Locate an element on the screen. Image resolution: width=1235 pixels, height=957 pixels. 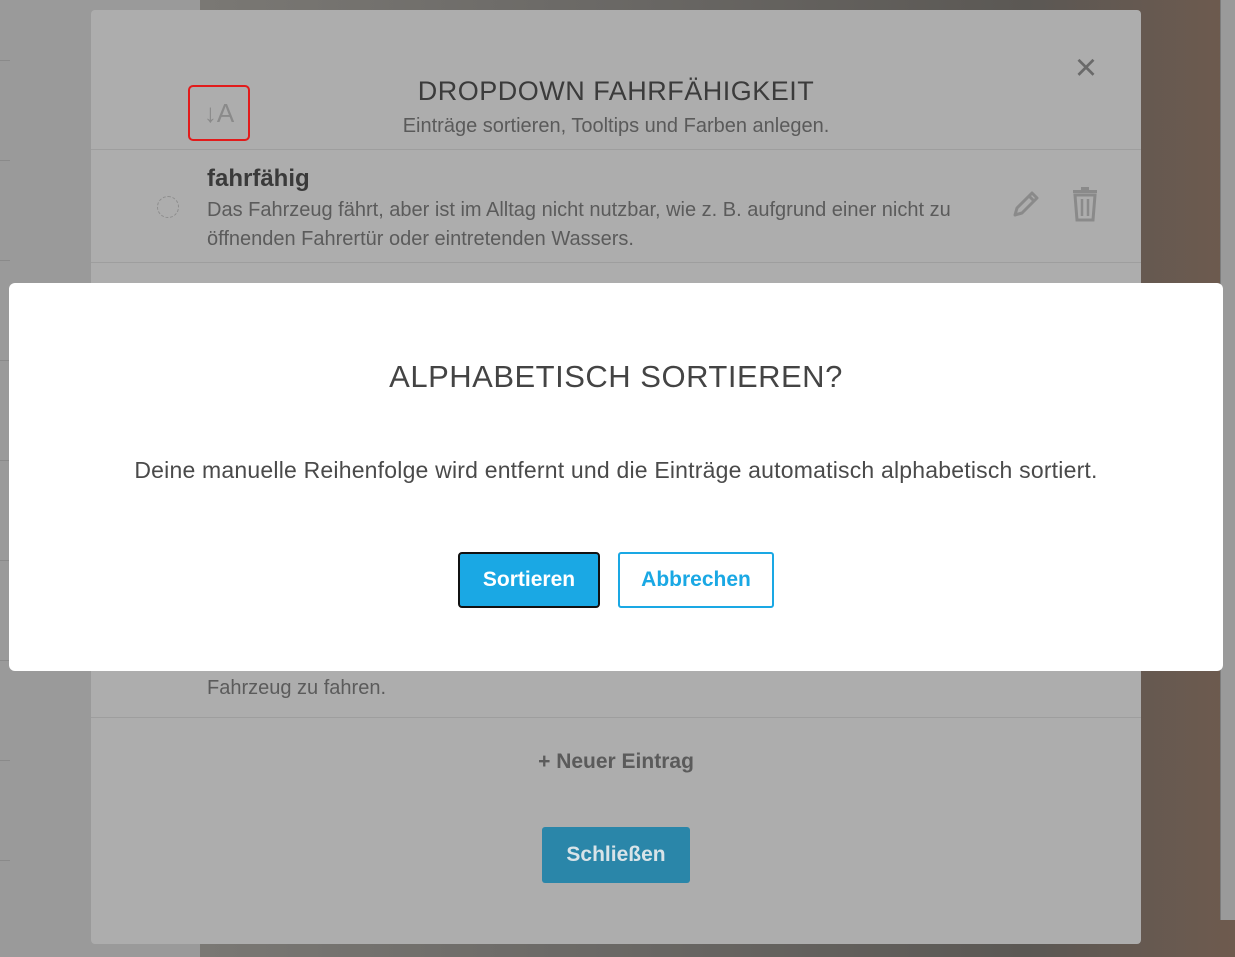
trash-icon is located at coordinates (1085, 204).